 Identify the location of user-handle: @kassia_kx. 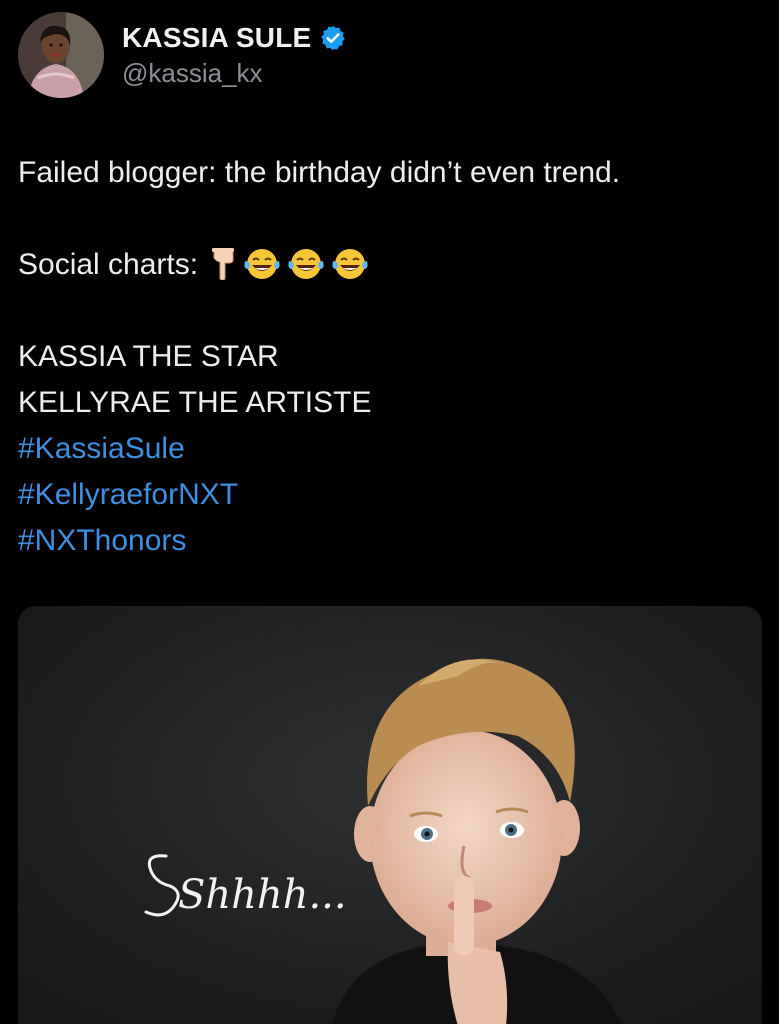
(234, 73).